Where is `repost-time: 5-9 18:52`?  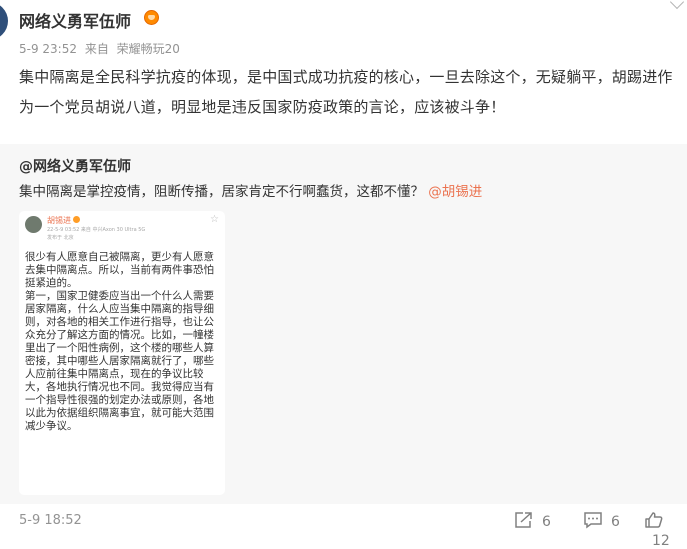 repost-time: 5-9 18:52 is located at coordinates (50, 520).